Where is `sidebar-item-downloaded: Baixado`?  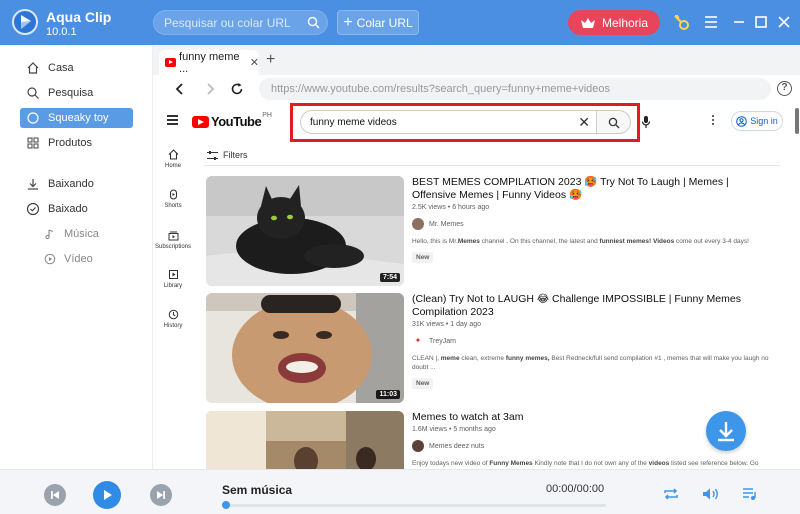
sidebar-item-downloaded: Baixado is located at coordinates (76, 209).